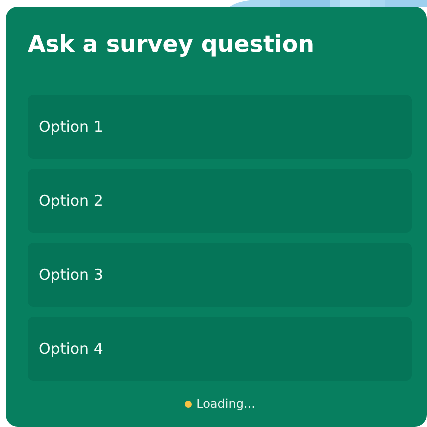 The height and width of the screenshot is (427, 427). Describe the element at coordinates (220, 275) in the screenshot. I see `option-button: Option 3` at that location.